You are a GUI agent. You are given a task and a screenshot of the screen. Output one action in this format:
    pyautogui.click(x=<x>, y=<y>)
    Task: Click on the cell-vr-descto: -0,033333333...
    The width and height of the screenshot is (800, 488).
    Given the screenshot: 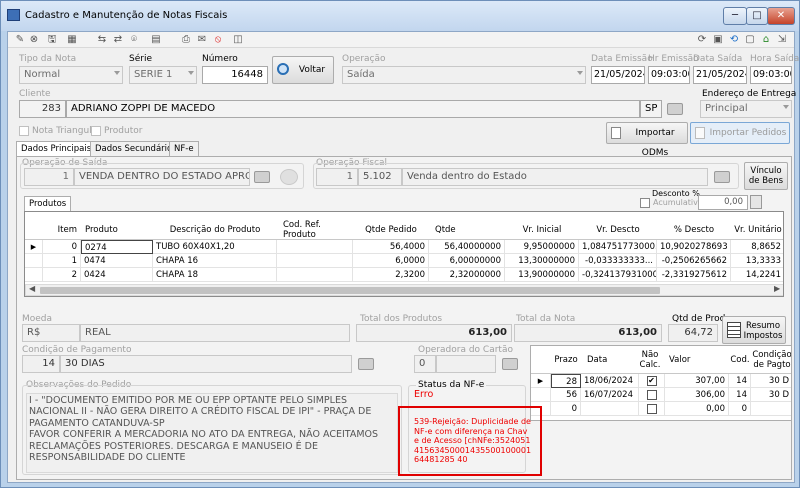 What is the action you would take?
    pyautogui.click(x=618, y=261)
    